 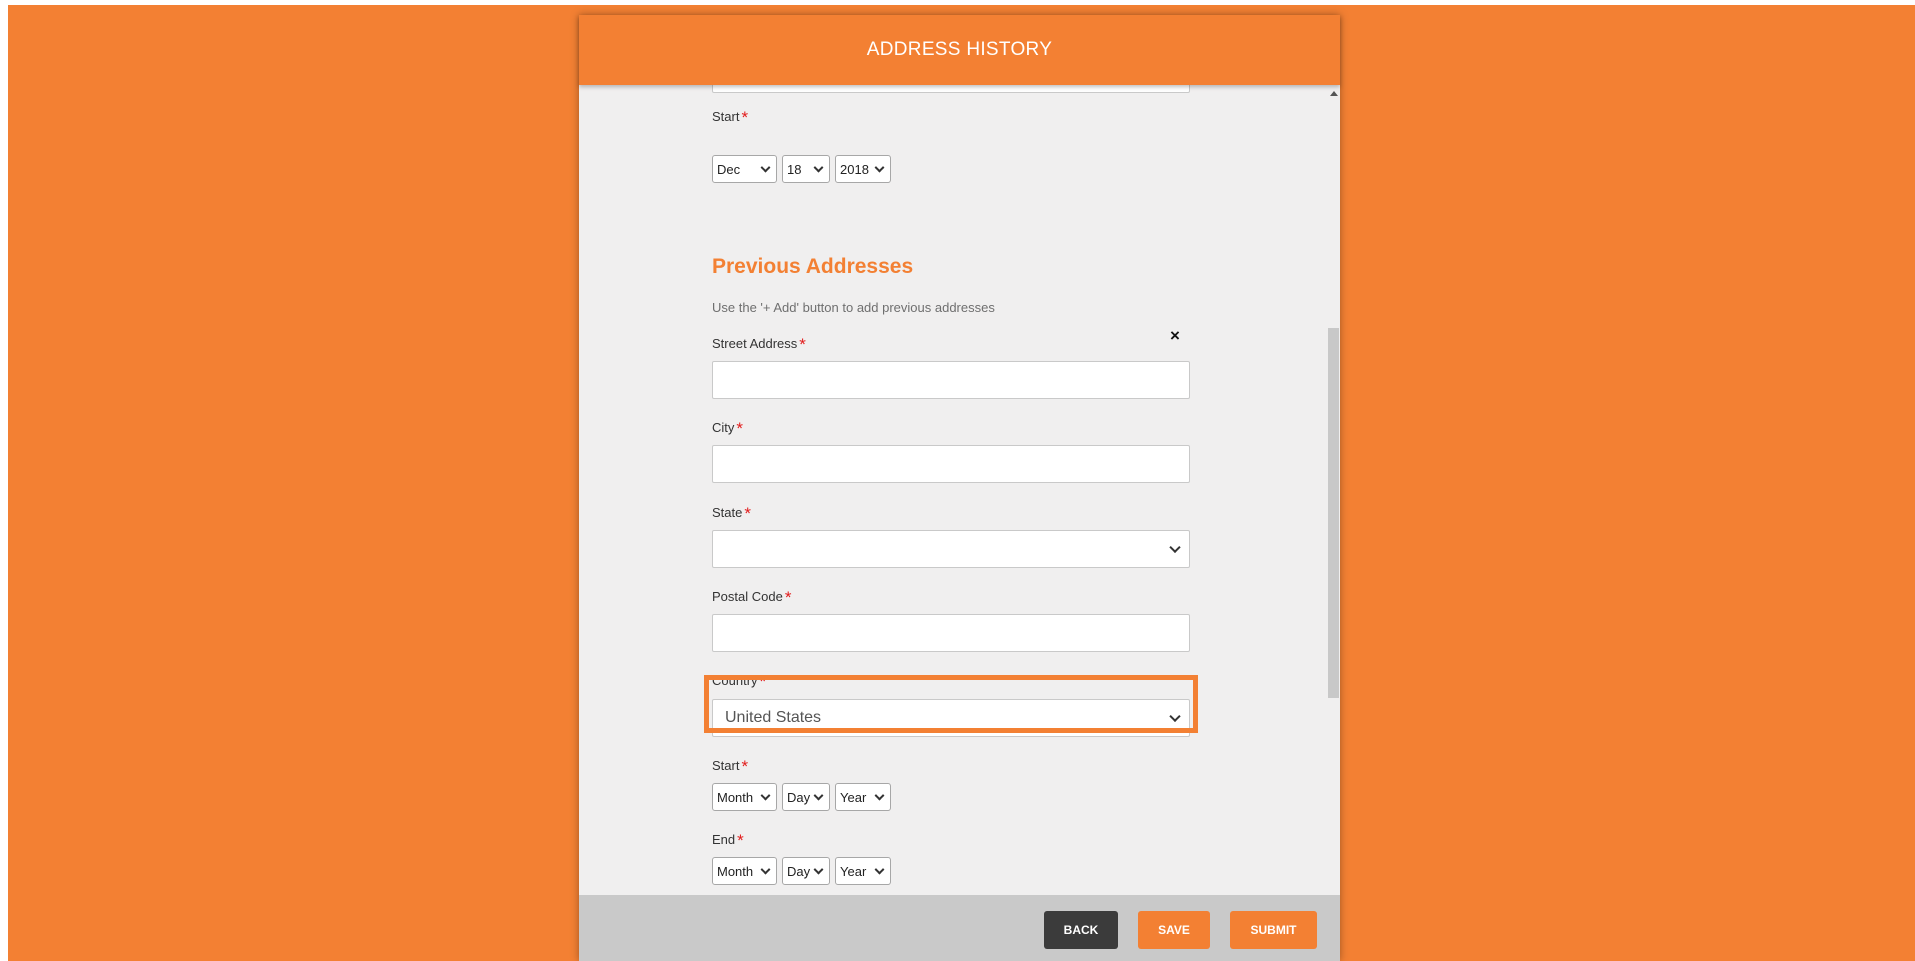 What do you see at coordinates (752, 597) in the screenshot?
I see `postal-code-label: Postal Code *` at bounding box center [752, 597].